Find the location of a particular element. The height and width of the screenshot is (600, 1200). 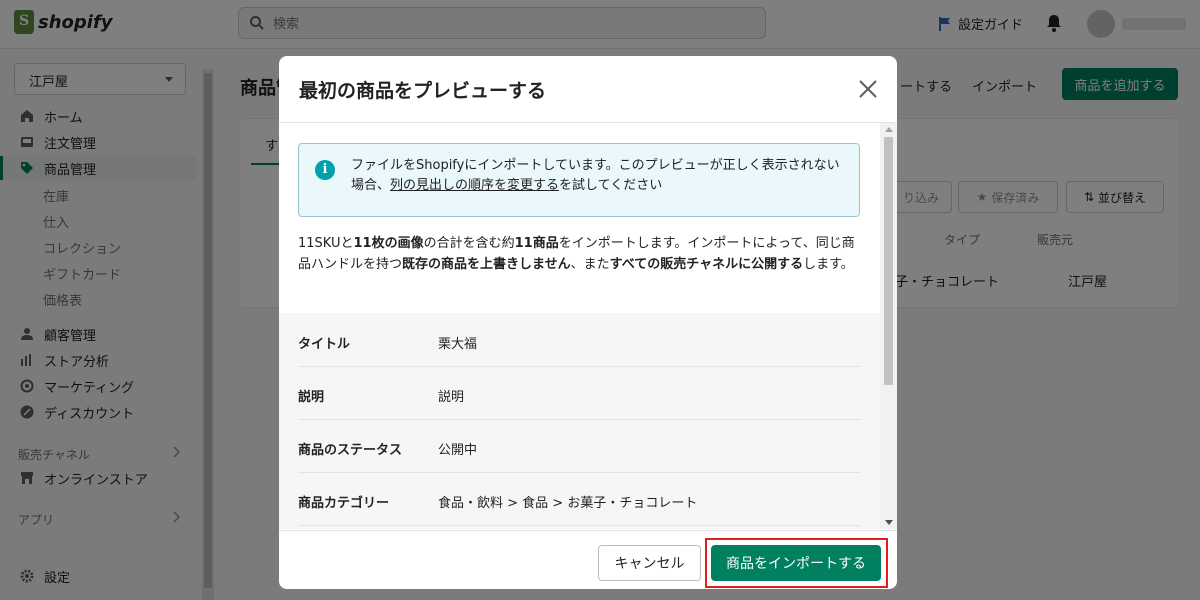

desc-part: の合計を含む約 is located at coordinates (469, 243).